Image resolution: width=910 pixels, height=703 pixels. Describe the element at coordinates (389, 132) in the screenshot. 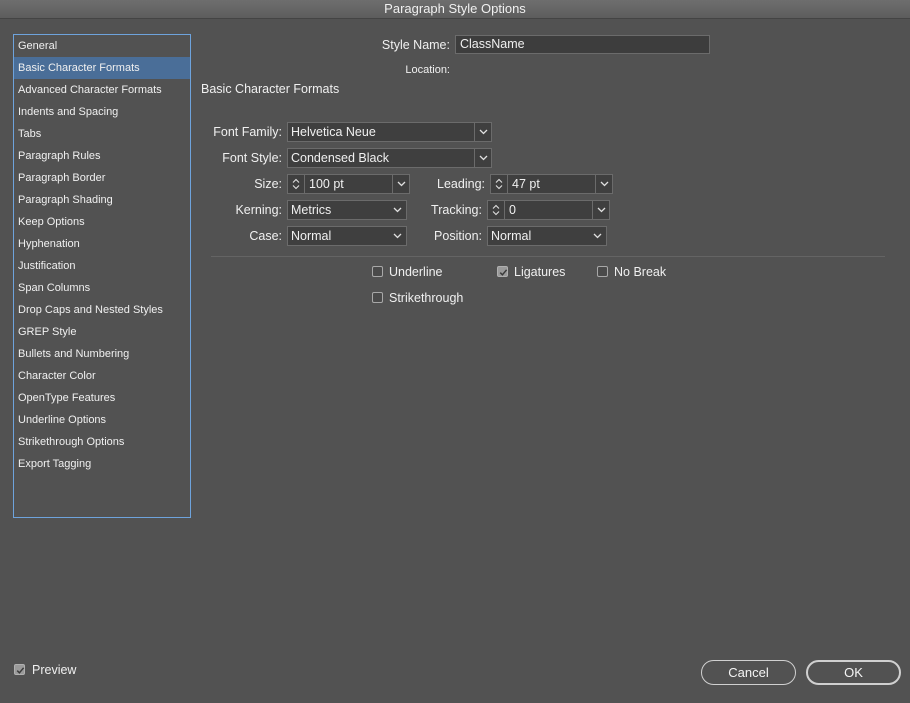

I see `font-family-dropdown: Helvetica Neue` at that location.